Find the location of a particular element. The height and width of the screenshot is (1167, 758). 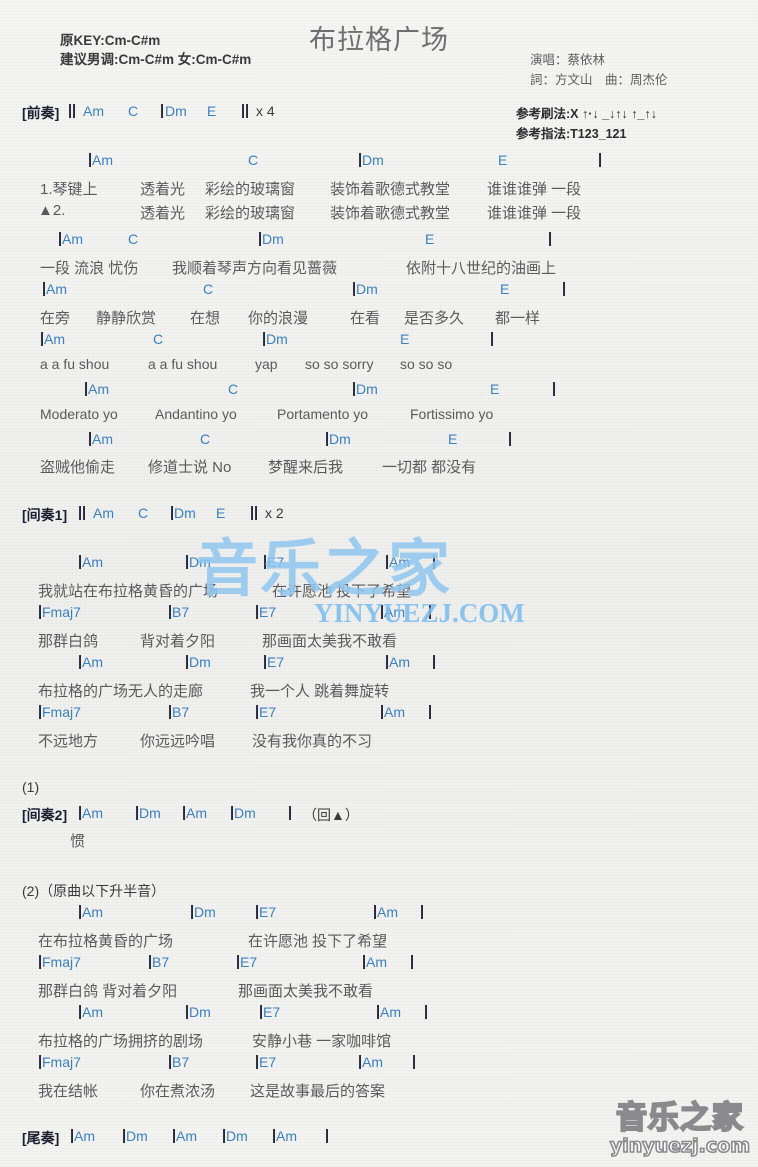

verse1-chords-f: | Am C | Dm E | is located at coordinates (379, 443).